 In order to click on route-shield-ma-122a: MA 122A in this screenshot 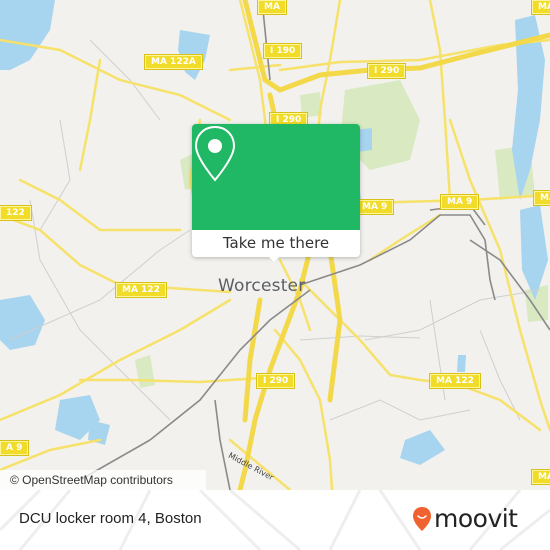, I will do `click(173, 62)`.